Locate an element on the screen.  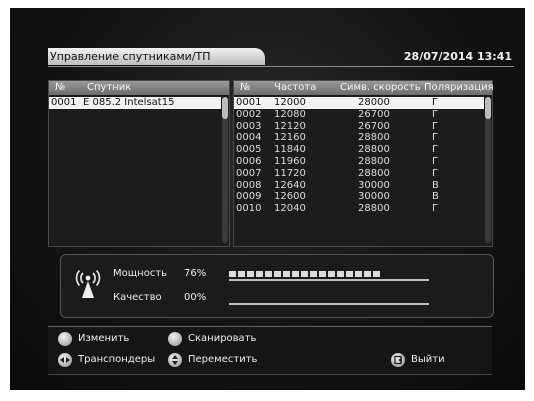
satellite-scroll-thumb is located at coordinates (225, 108).